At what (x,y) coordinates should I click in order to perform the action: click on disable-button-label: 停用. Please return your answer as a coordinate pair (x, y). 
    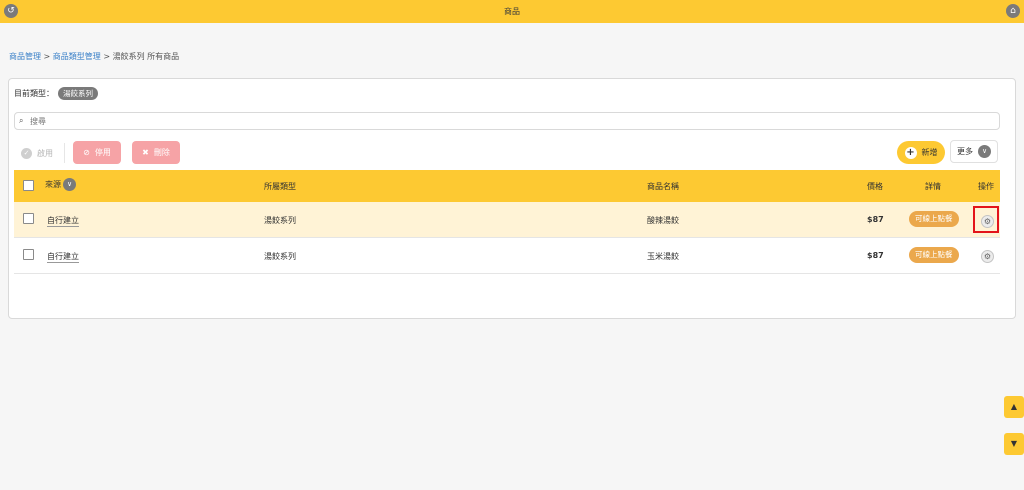
    Looking at the image, I should click on (102, 152).